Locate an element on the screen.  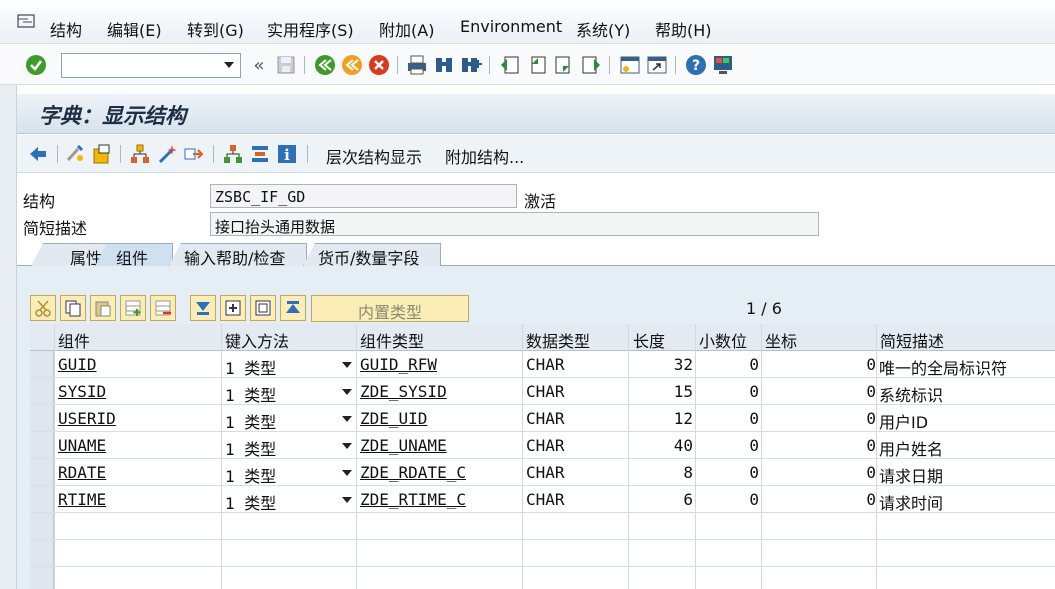
cell-comp-type: ZDE_SYSID is located at coordinates (403, 391).